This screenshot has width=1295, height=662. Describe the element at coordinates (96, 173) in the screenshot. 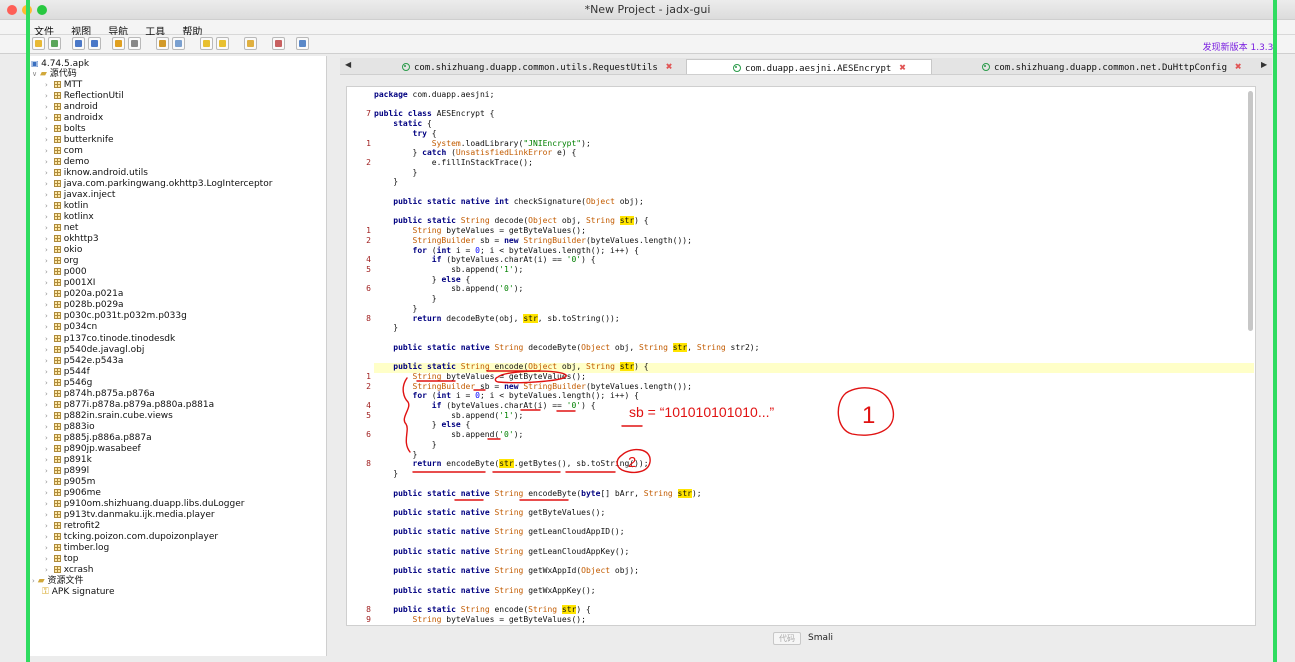

I see `tree-package-item: › iknow.android.utils` at that location.